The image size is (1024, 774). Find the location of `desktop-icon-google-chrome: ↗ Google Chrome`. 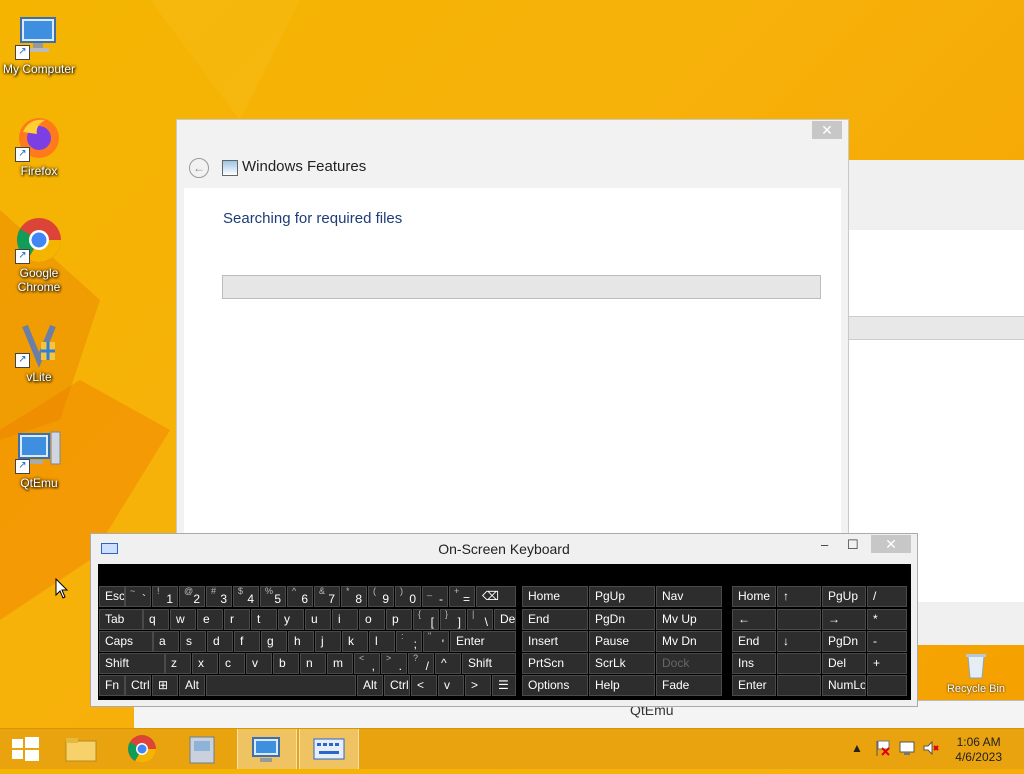

desktop-icon-google-chrome: ↗ Google Chrome is located at coordinates (39, 255).